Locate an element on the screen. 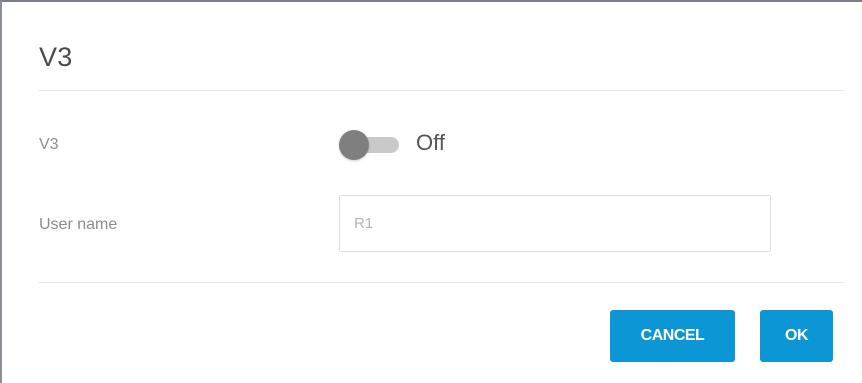 This screenshot has height=383, width=862. toggle-state-text: Off is located at coordinates (430, 142).